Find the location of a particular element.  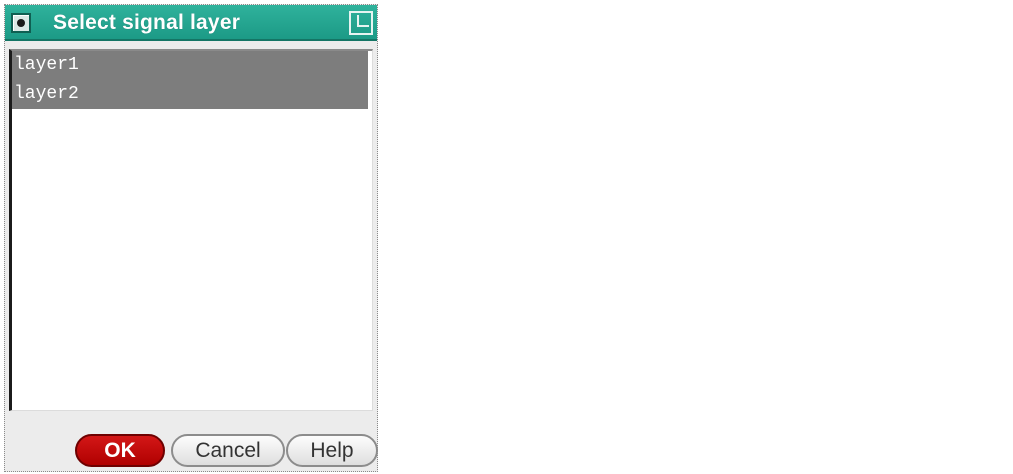

ok-button: OK is located at coordinates (120, 450).